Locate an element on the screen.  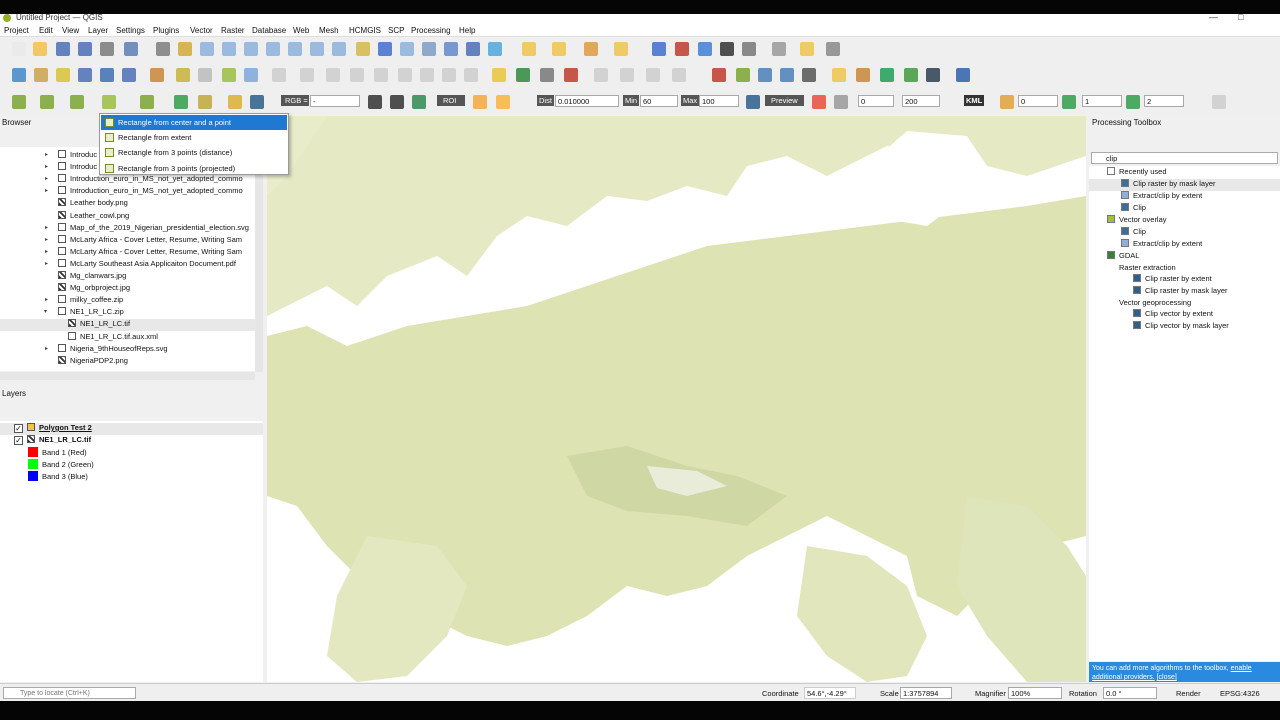
toolbar-2-tool-2-icon is located at coordinates (41, 75).